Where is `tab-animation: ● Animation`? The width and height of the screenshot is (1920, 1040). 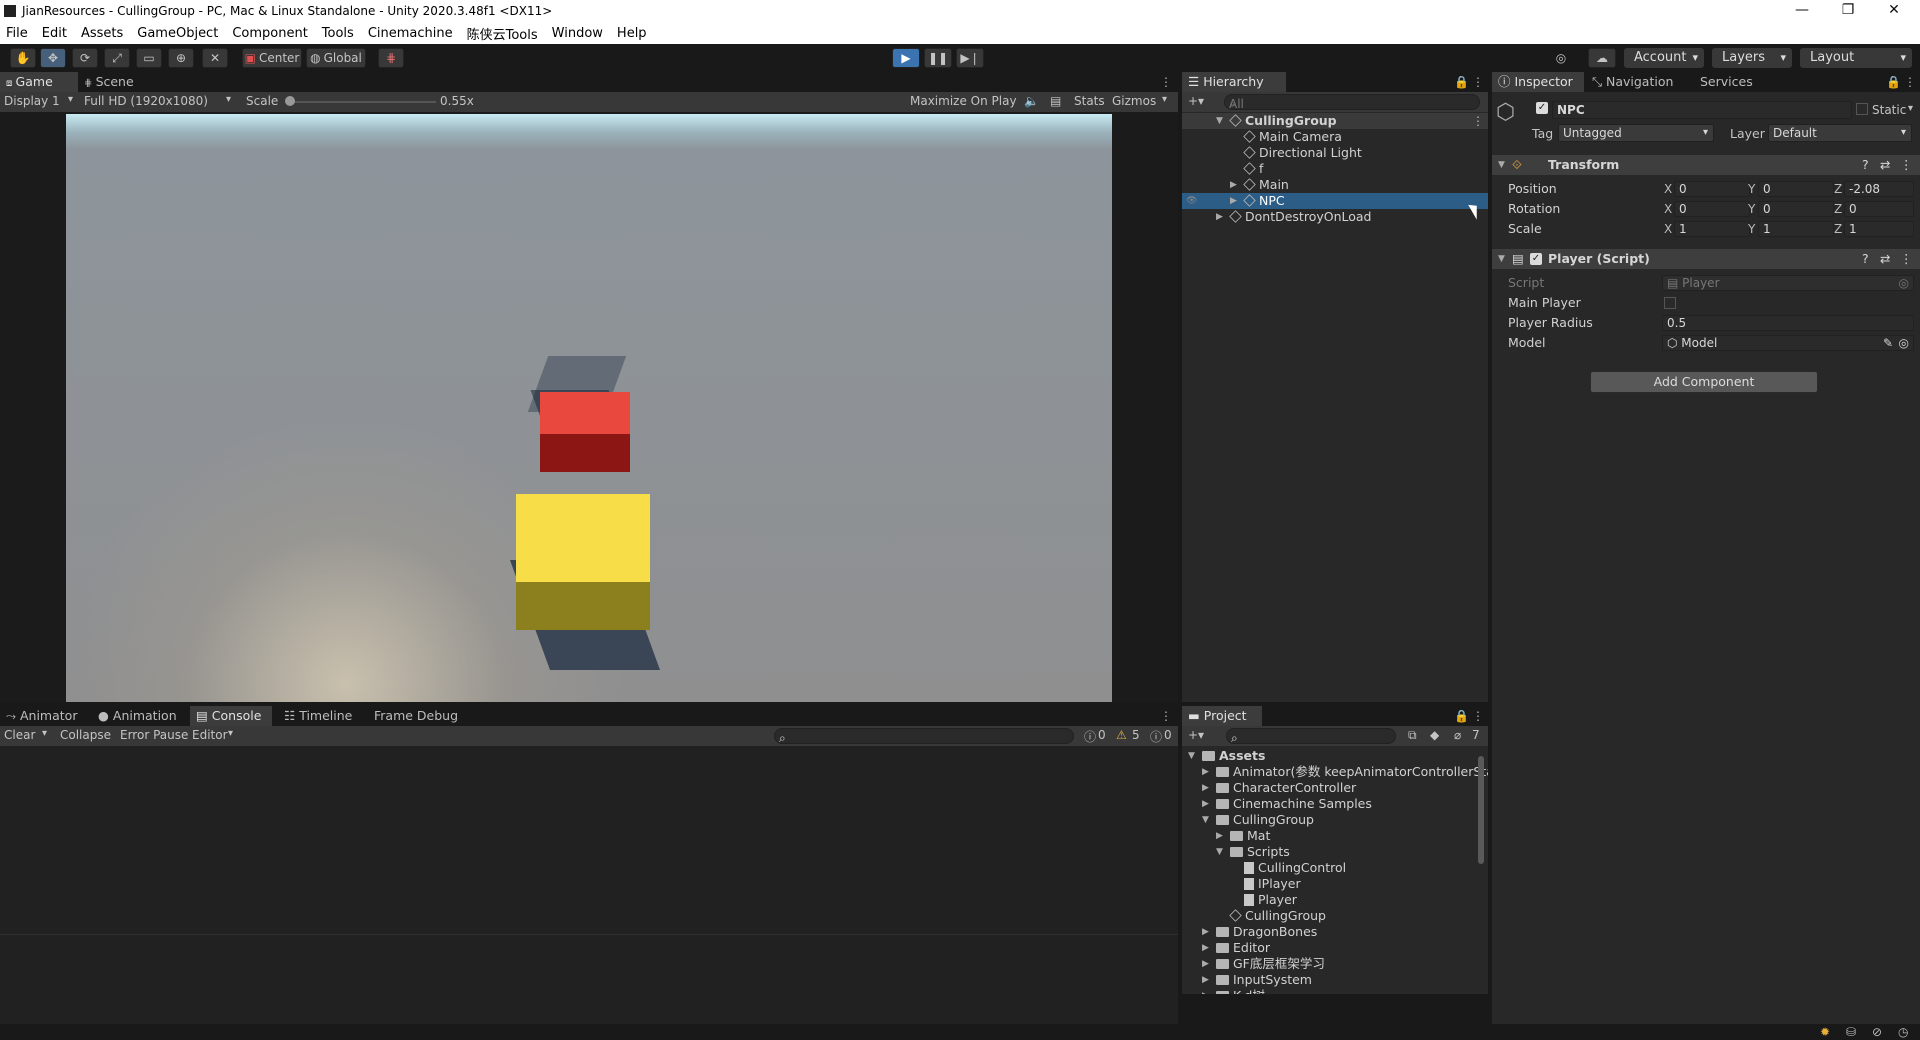 tab-animation: ● Animation is located at coordinates (139, 716).